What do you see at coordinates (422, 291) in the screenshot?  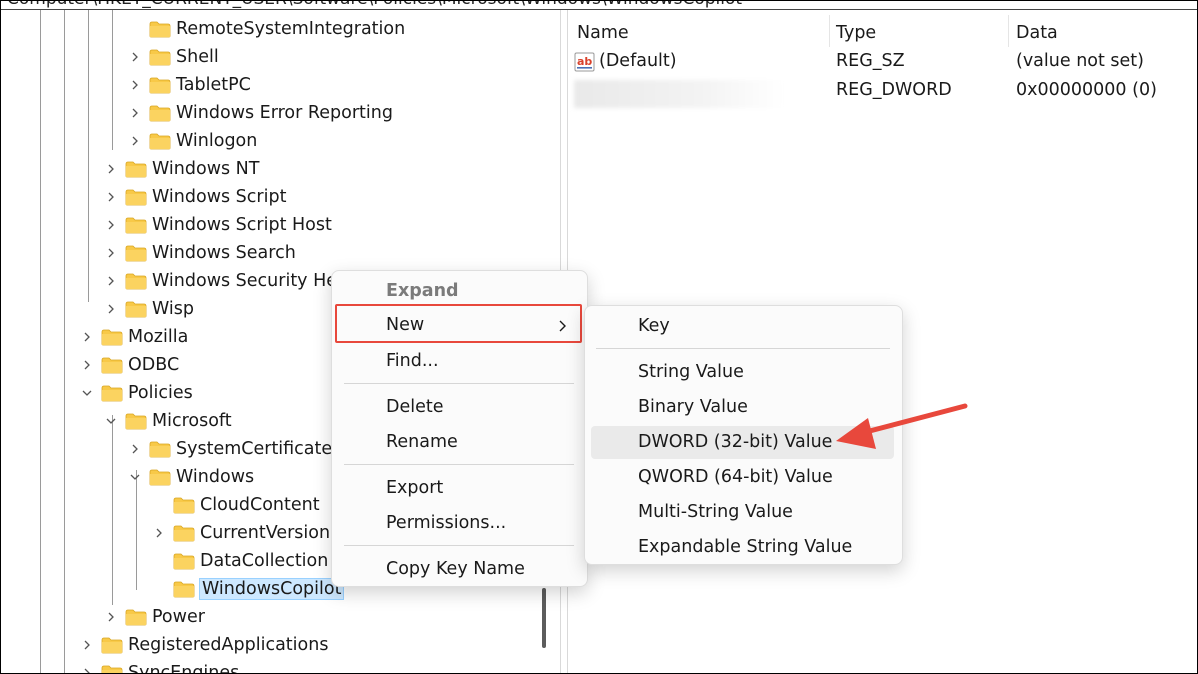 I see `menu-item-expand: Expand` at bounding box center [422, 291].